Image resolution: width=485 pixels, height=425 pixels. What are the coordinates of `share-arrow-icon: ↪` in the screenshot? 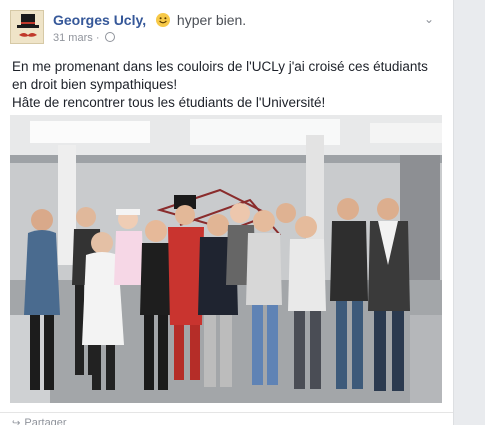 It's located at (16, 421).